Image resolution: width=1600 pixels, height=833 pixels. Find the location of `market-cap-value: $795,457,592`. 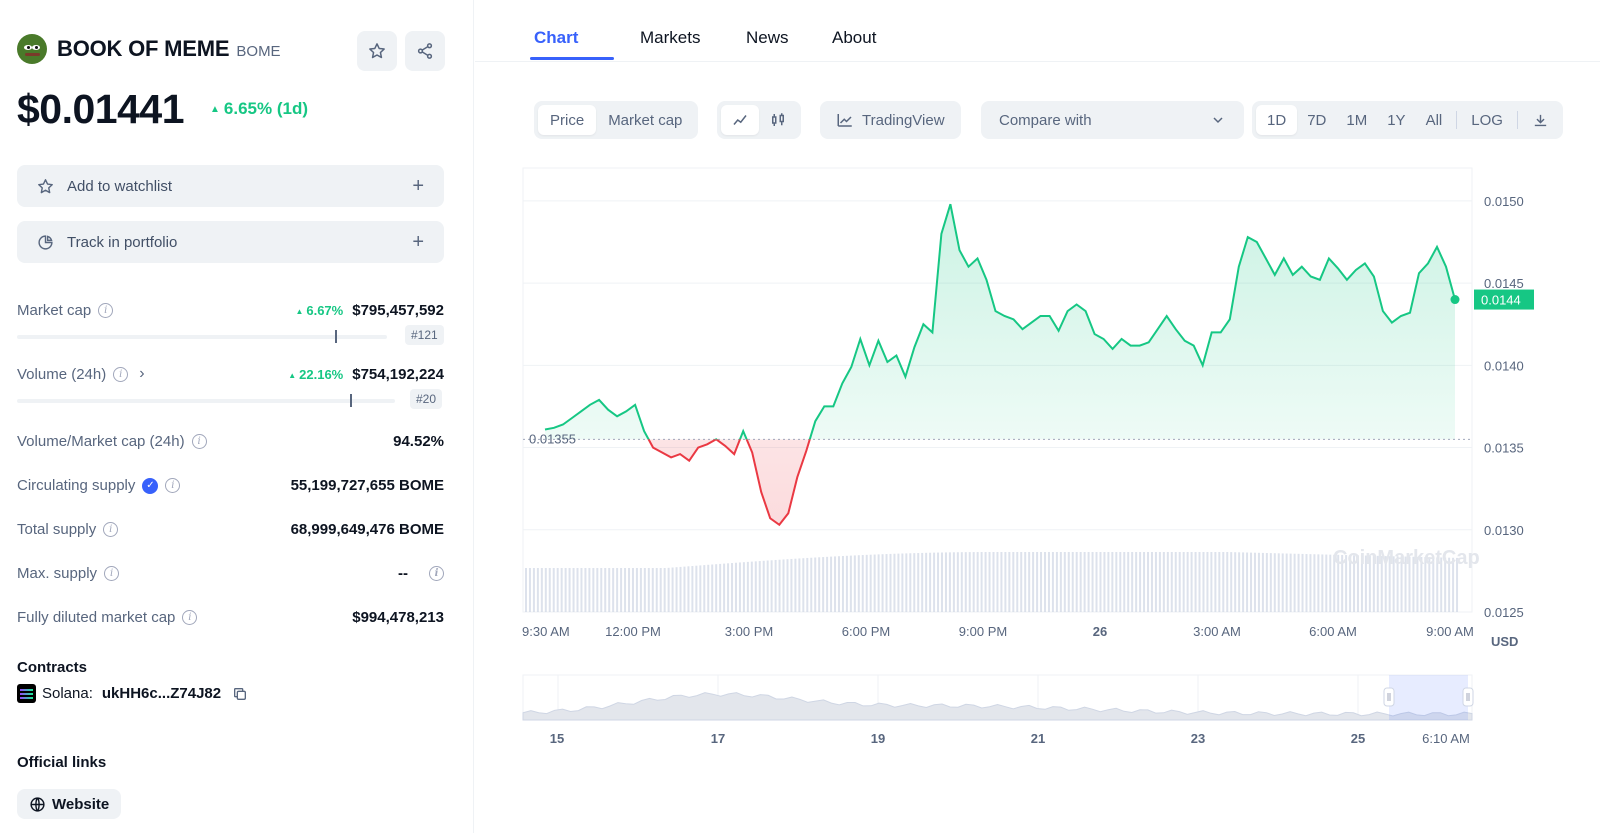

market-cap-value: $795,457,592 is located at coordinates (398, 310).